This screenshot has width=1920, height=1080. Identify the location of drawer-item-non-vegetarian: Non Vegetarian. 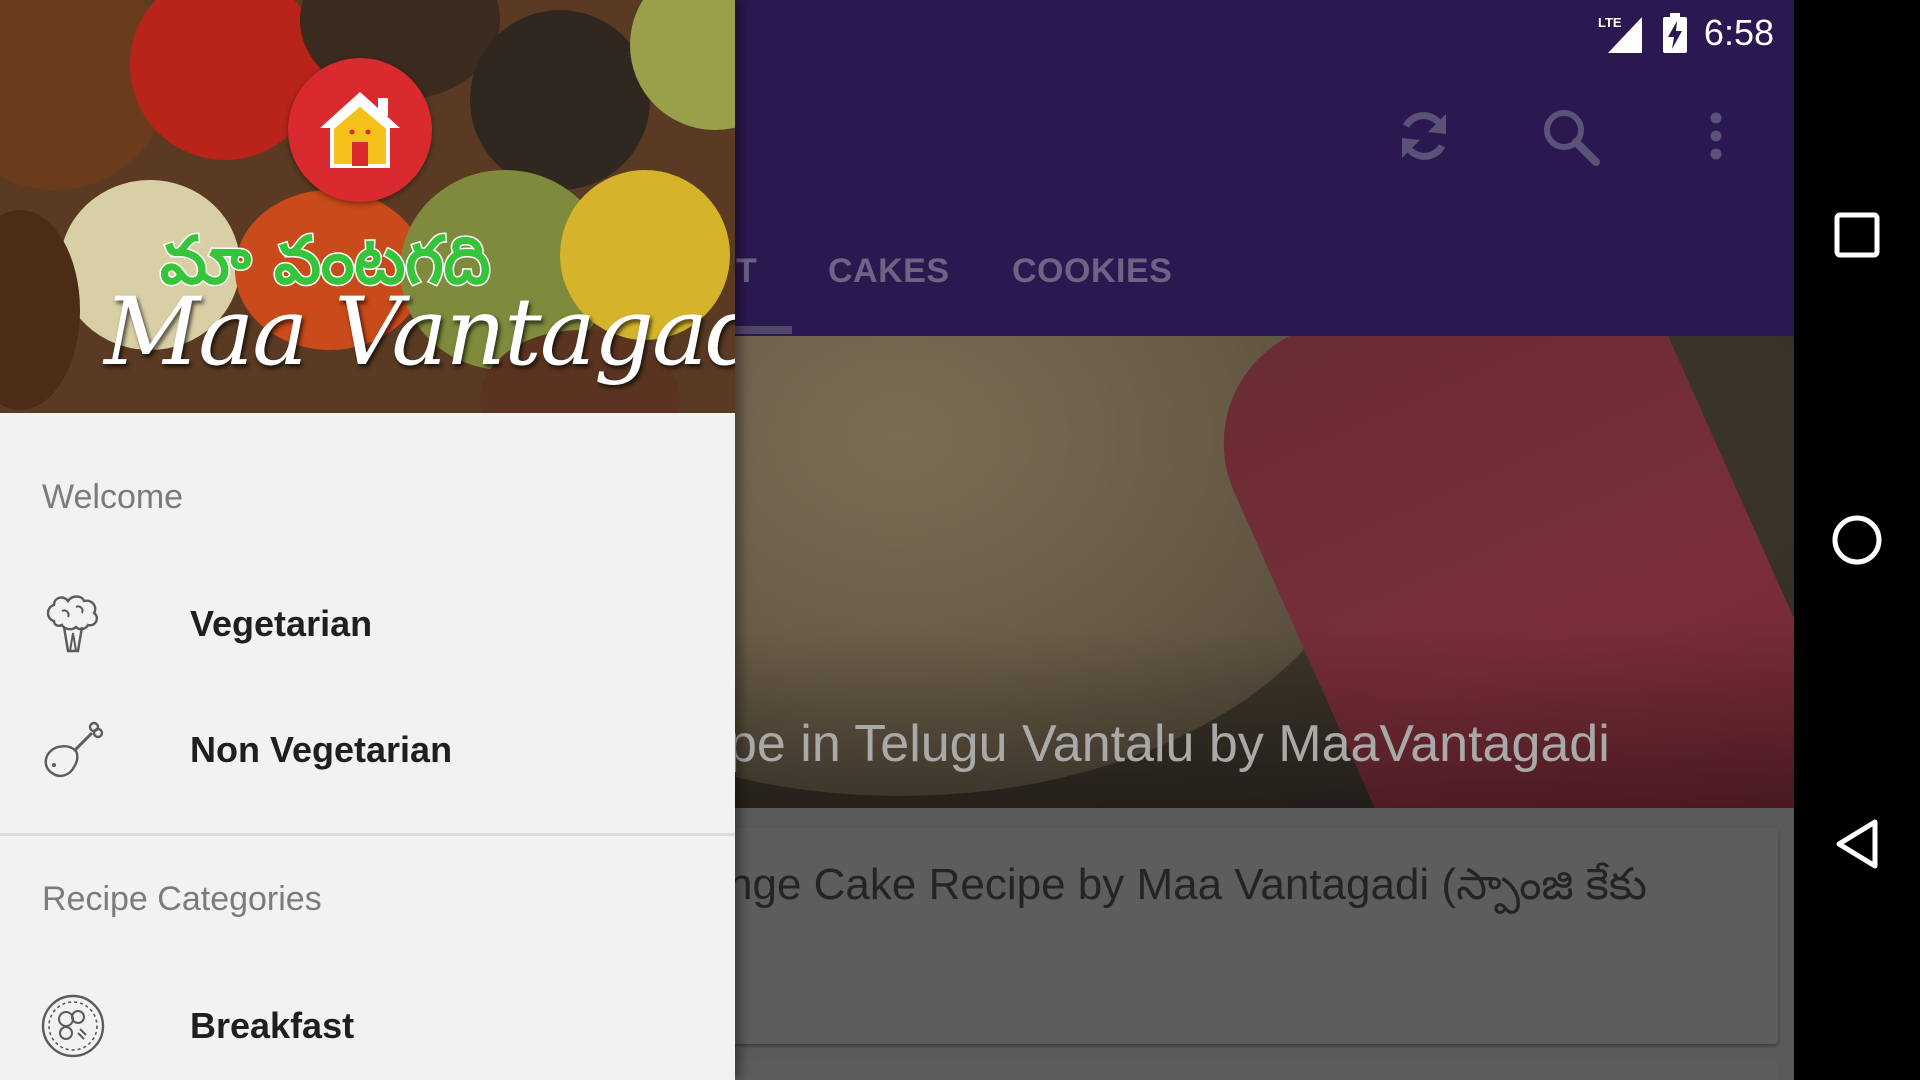
(367, 750).